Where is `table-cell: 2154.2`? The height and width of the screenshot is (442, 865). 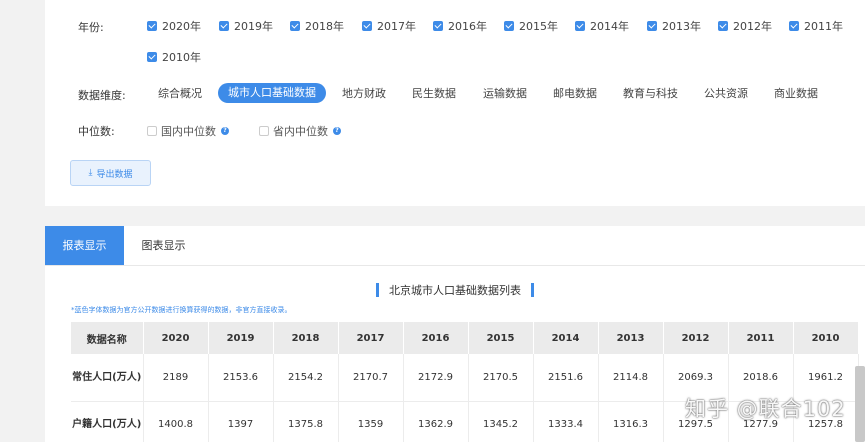 table-cell: 2154.2 is located at coordinates (306, 378).